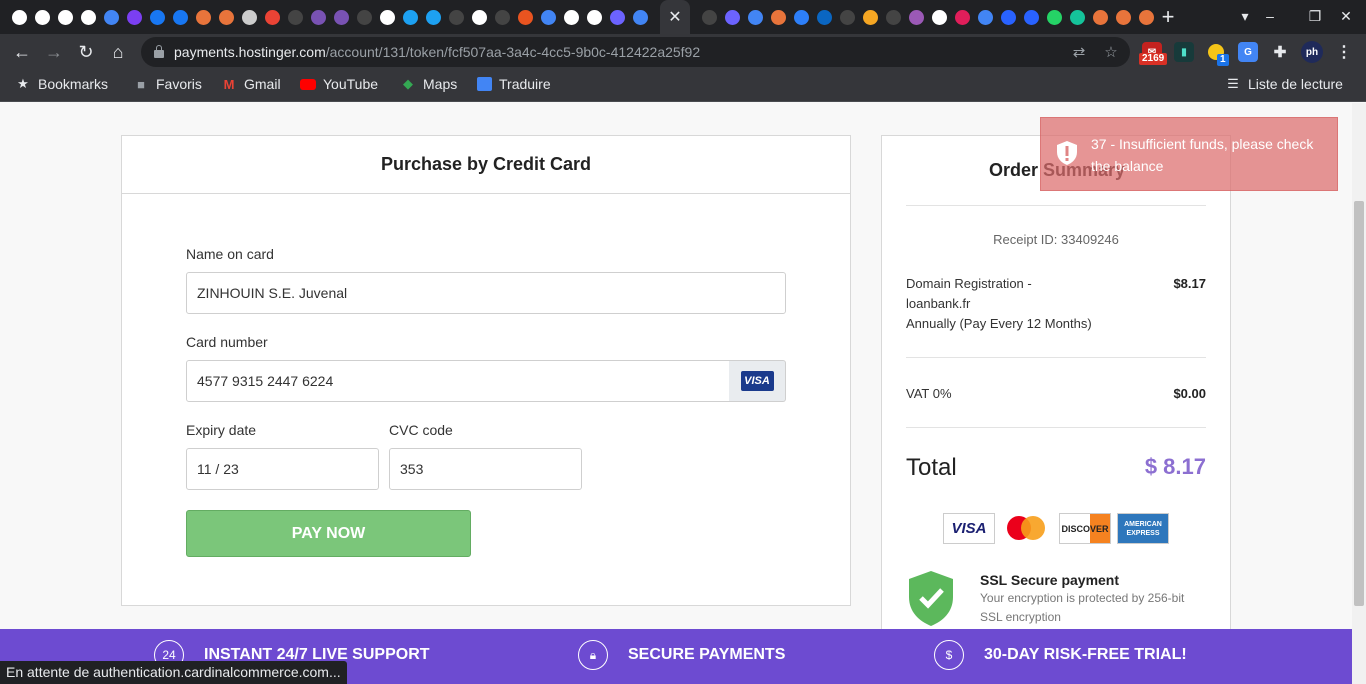 The image size is (1366, 684). What do you see at coordinates (1175, 466) in the screenshot?
I see `total-value: $ 8.17` at bounding box center [1175, 466].